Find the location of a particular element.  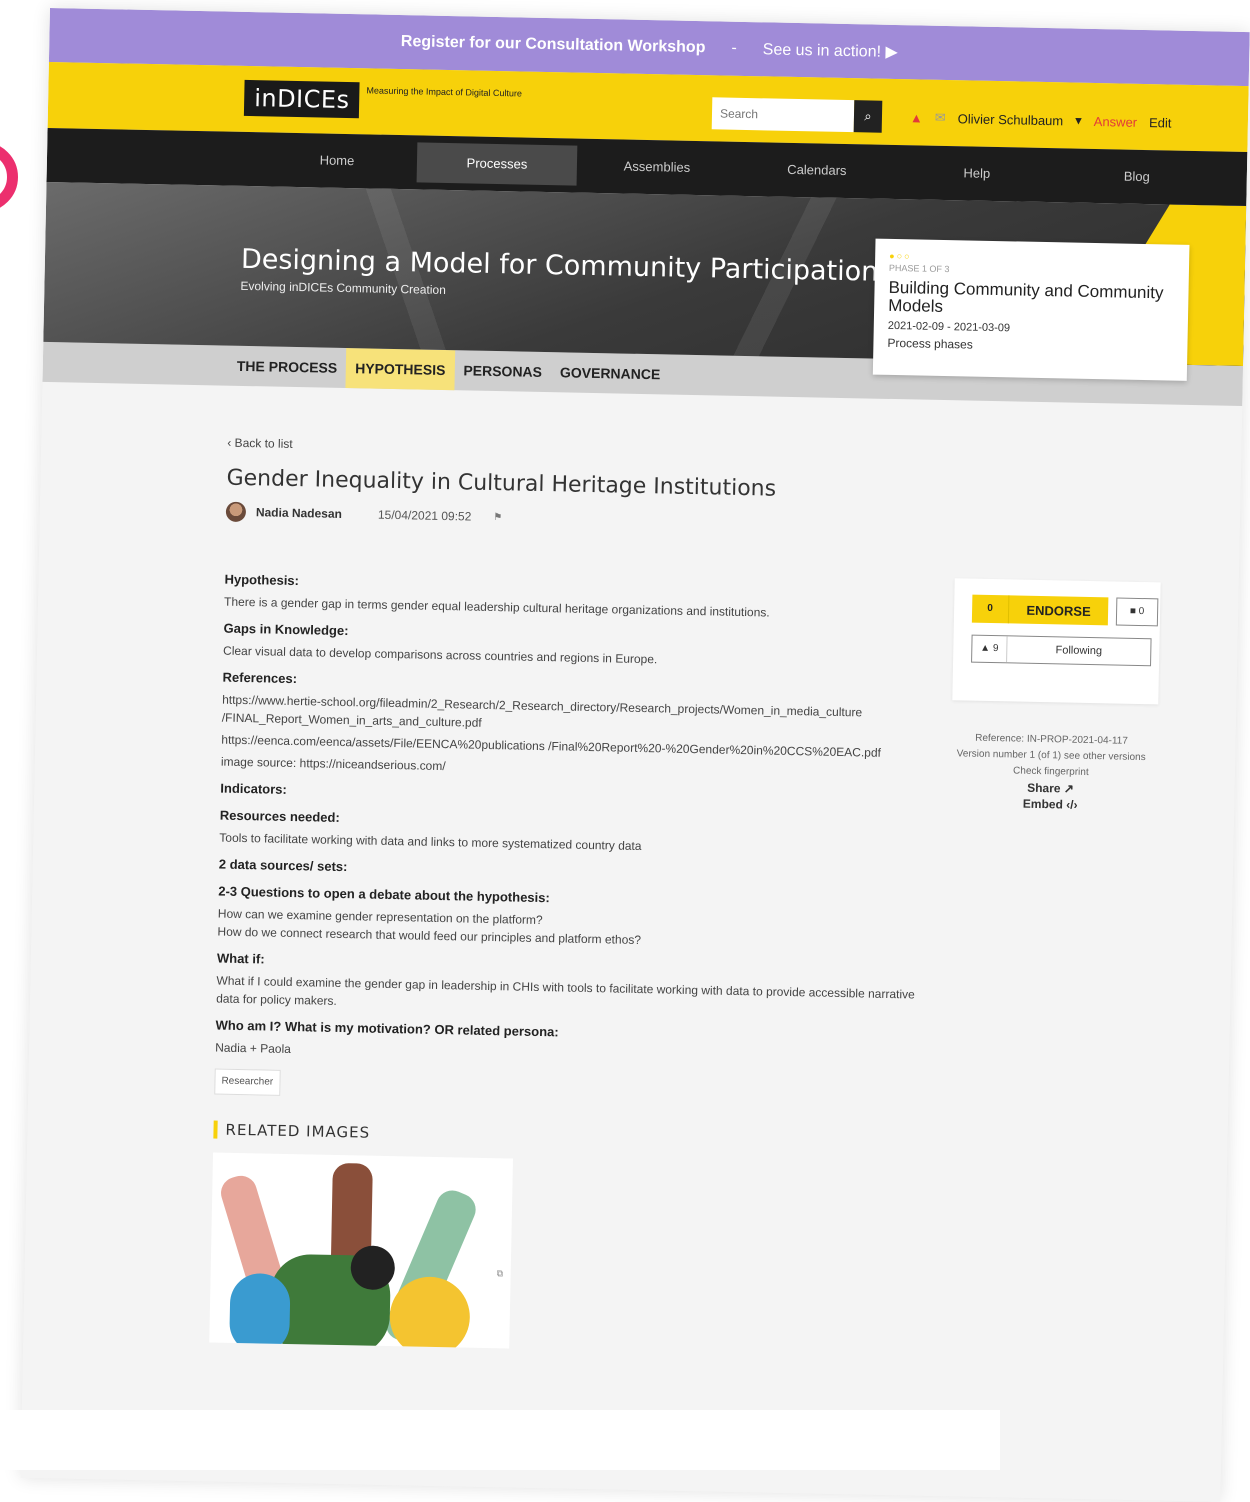

tab-governance: GOVERNANCE is located at coordinates (610, 373).